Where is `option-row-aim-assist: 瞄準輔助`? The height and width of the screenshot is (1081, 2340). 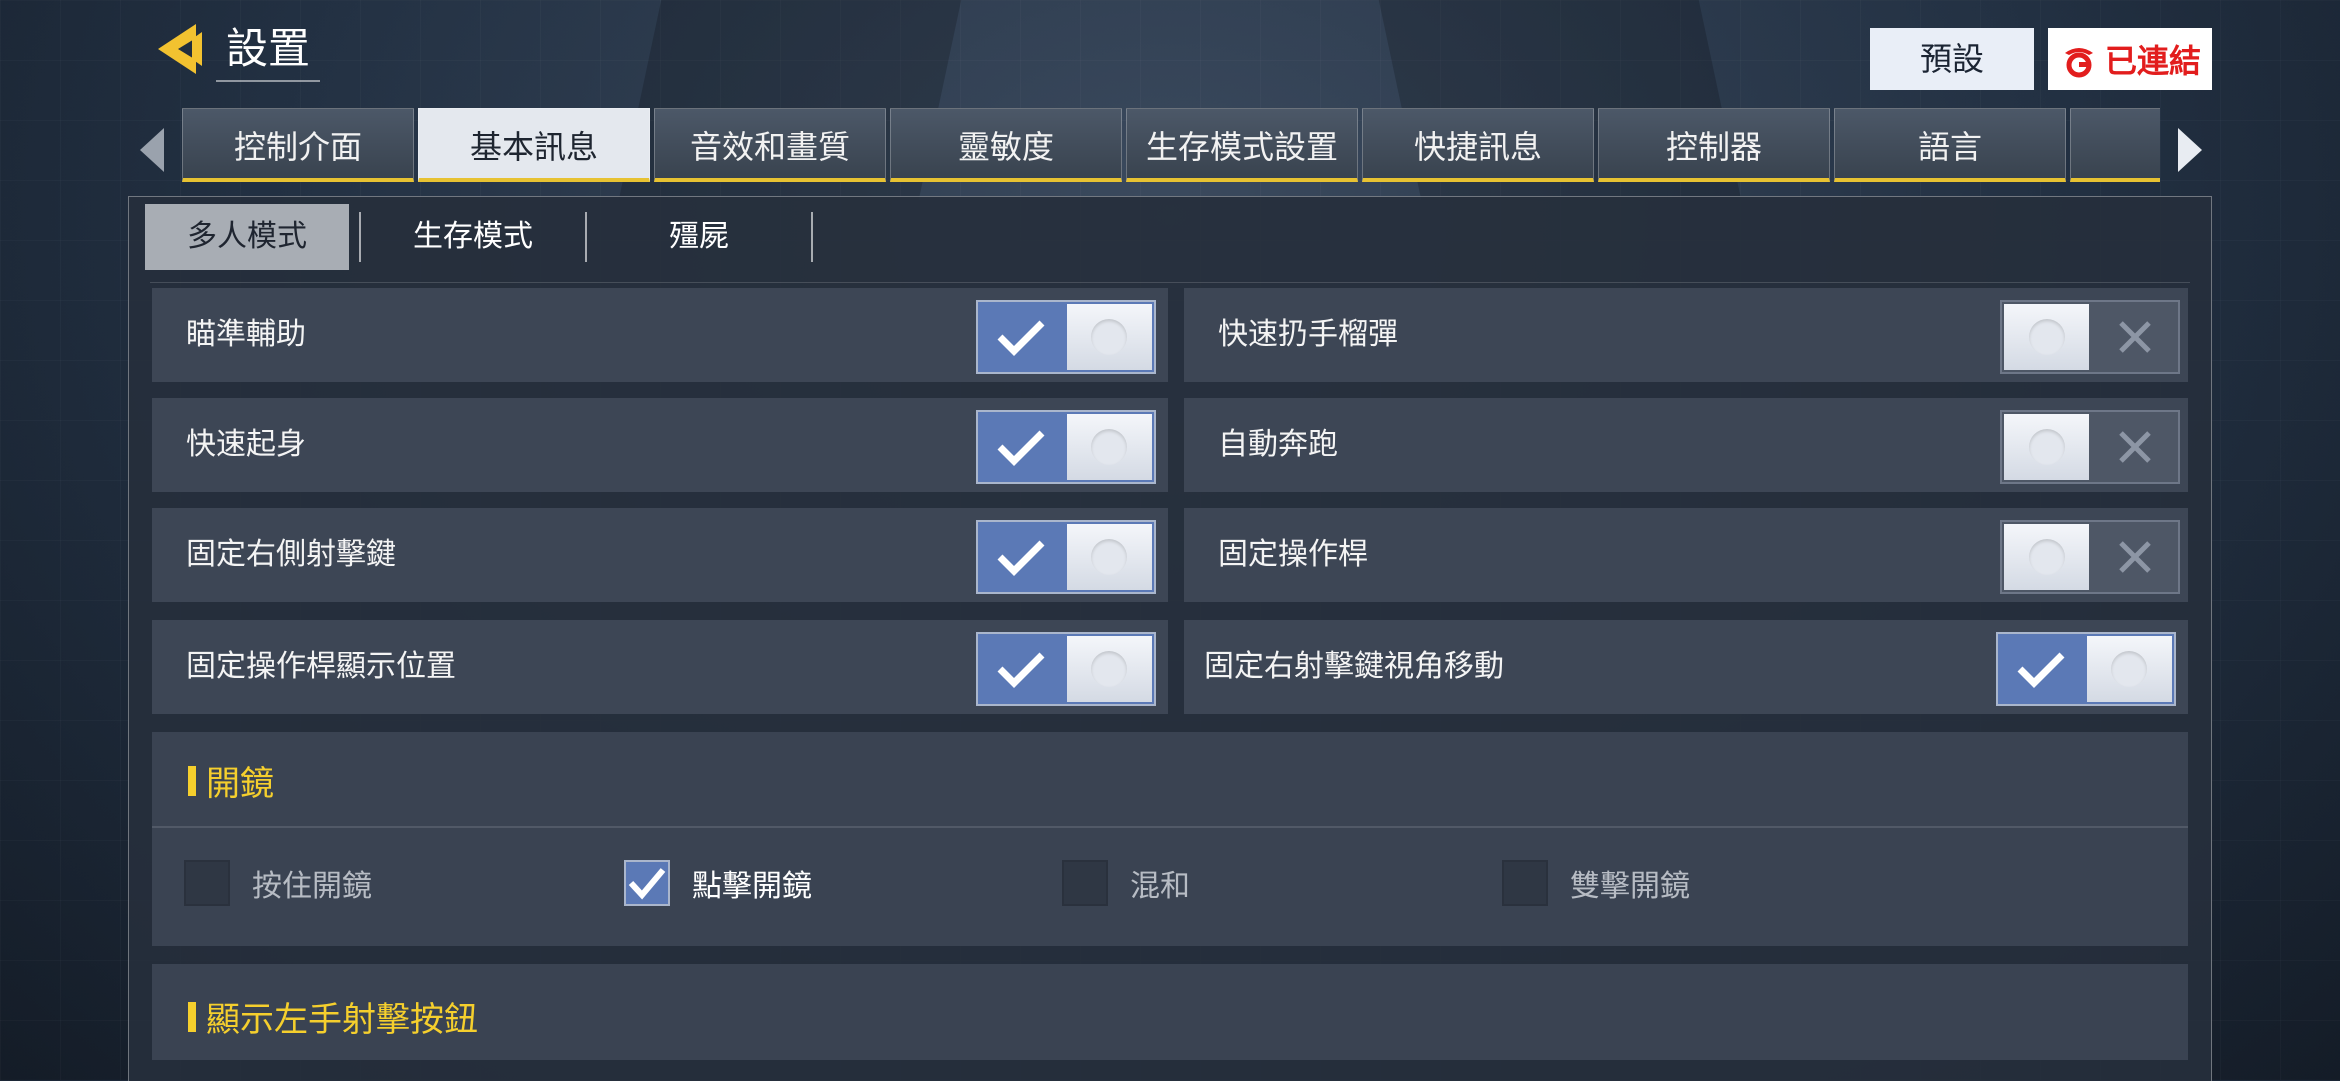
option-row-aim-assist: 瞄準輔助 is located at coordinates (660, 335).